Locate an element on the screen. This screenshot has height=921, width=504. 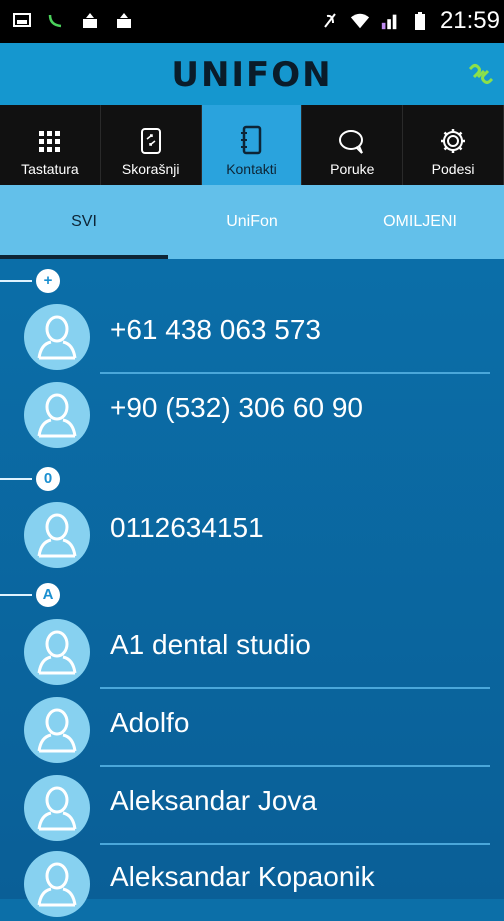
app-bar: UNIFON is located at coordinates (252, 74).